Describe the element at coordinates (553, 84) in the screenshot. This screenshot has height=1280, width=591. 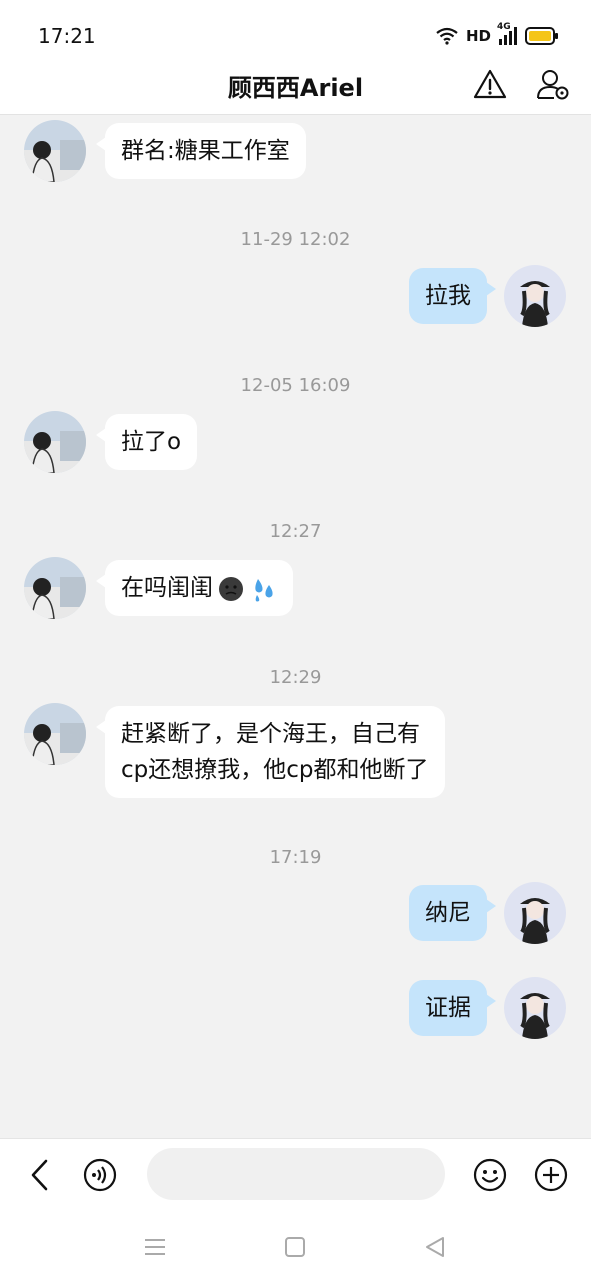
I see `contact-settings-icon` at that location.